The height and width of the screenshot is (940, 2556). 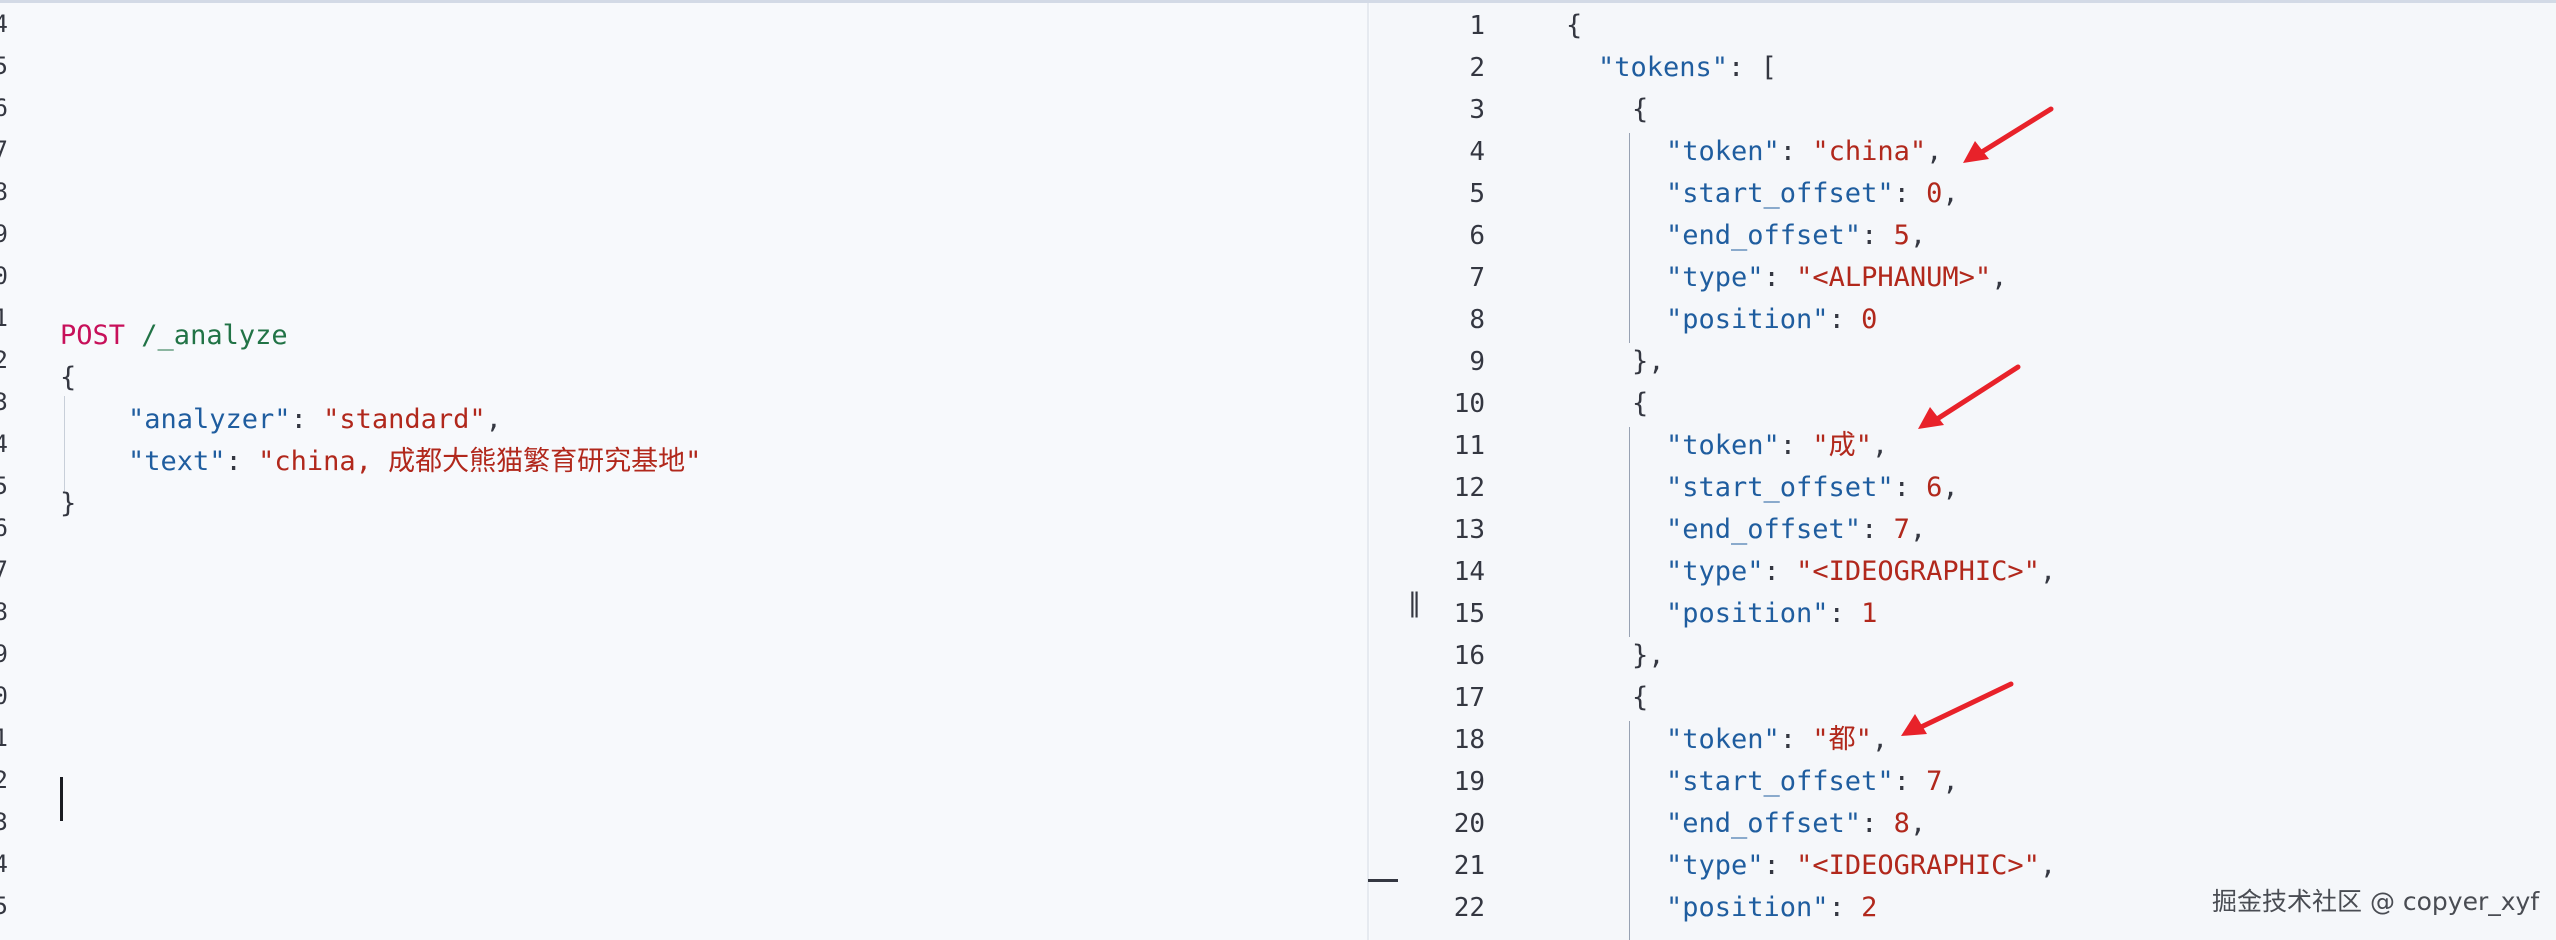 I want to click on field-key: "analyzer", so click(x=209, y=419).